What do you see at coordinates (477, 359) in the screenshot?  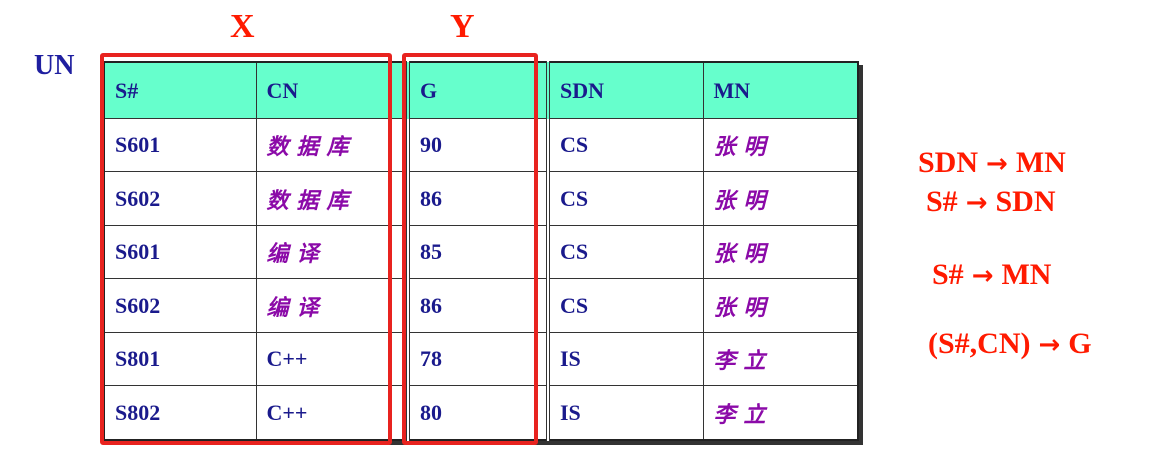 I see `cell-g: 78` at bounding box center [477, 359].